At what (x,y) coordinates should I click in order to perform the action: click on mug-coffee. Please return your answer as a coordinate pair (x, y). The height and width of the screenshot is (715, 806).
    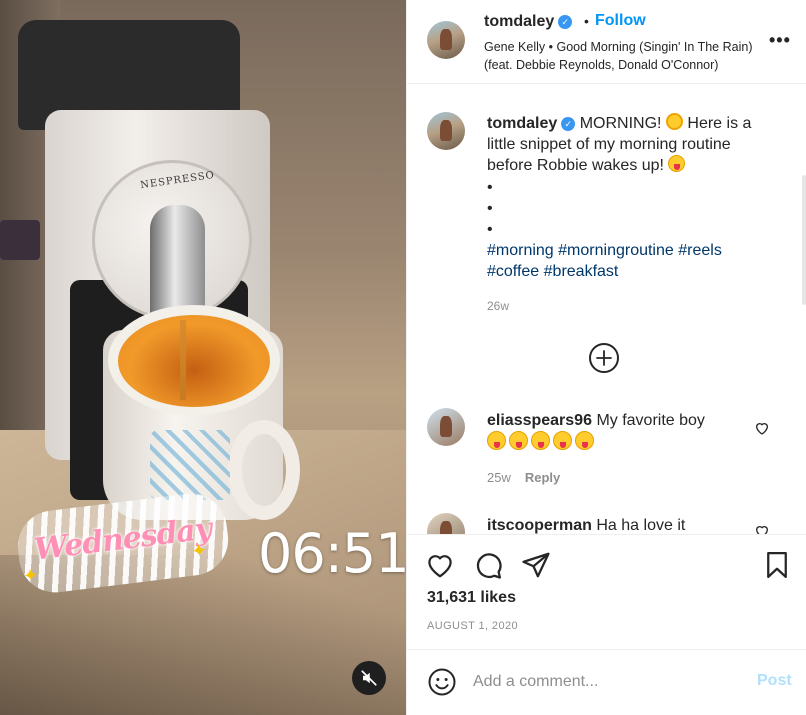
    Looking at the image, I should click on (194, 361).